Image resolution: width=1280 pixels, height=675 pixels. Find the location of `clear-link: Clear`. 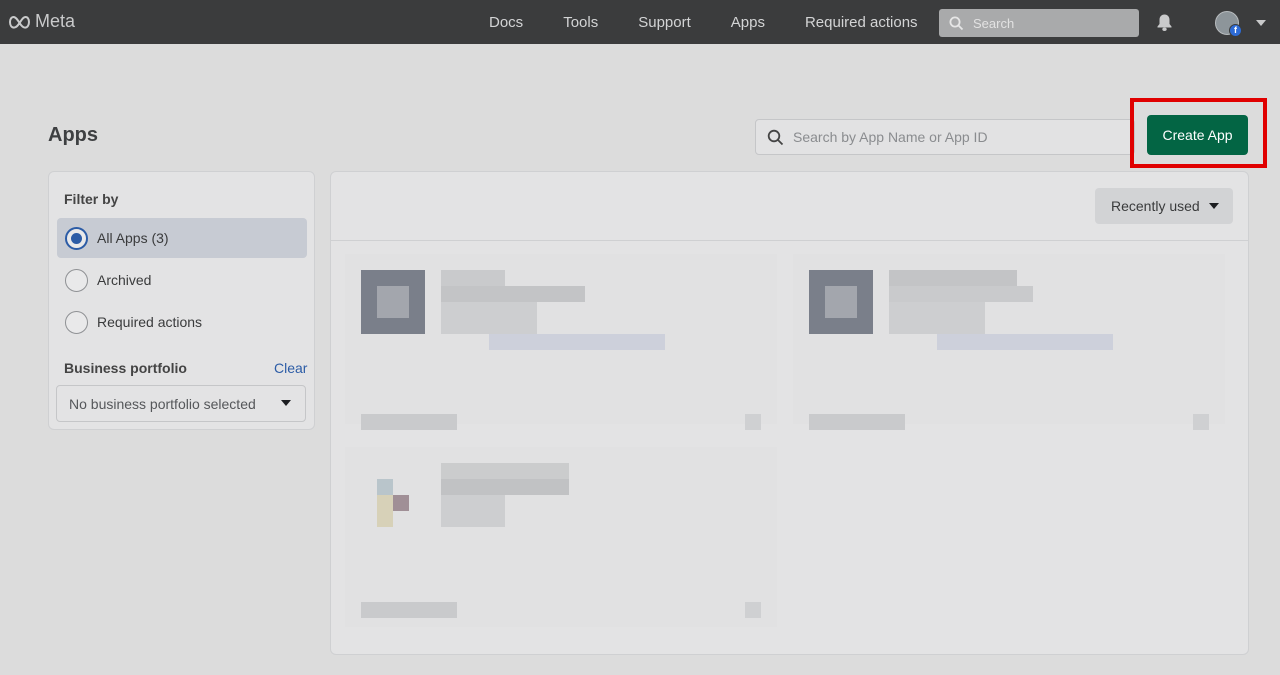

clear-link: Clear is located at coordinates (290, 368).